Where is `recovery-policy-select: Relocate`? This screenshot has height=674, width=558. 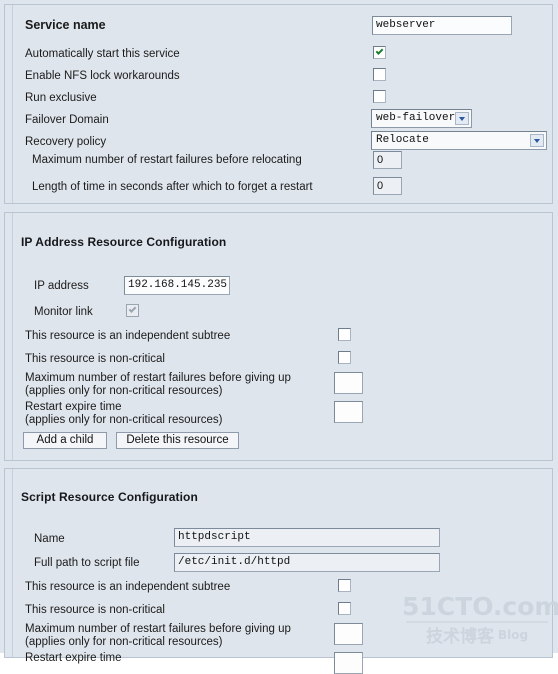 recovery-policy-select: Relocate is located at coordinates (459, 140).